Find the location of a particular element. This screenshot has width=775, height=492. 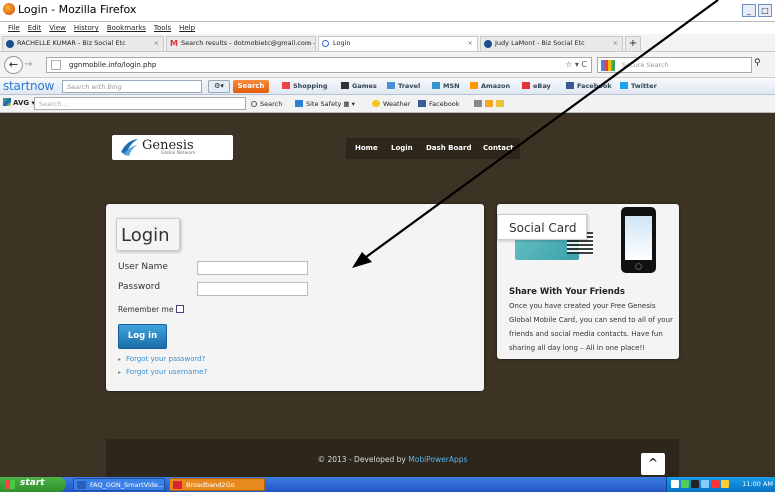

phone-image is located at coordinates (638, 240).